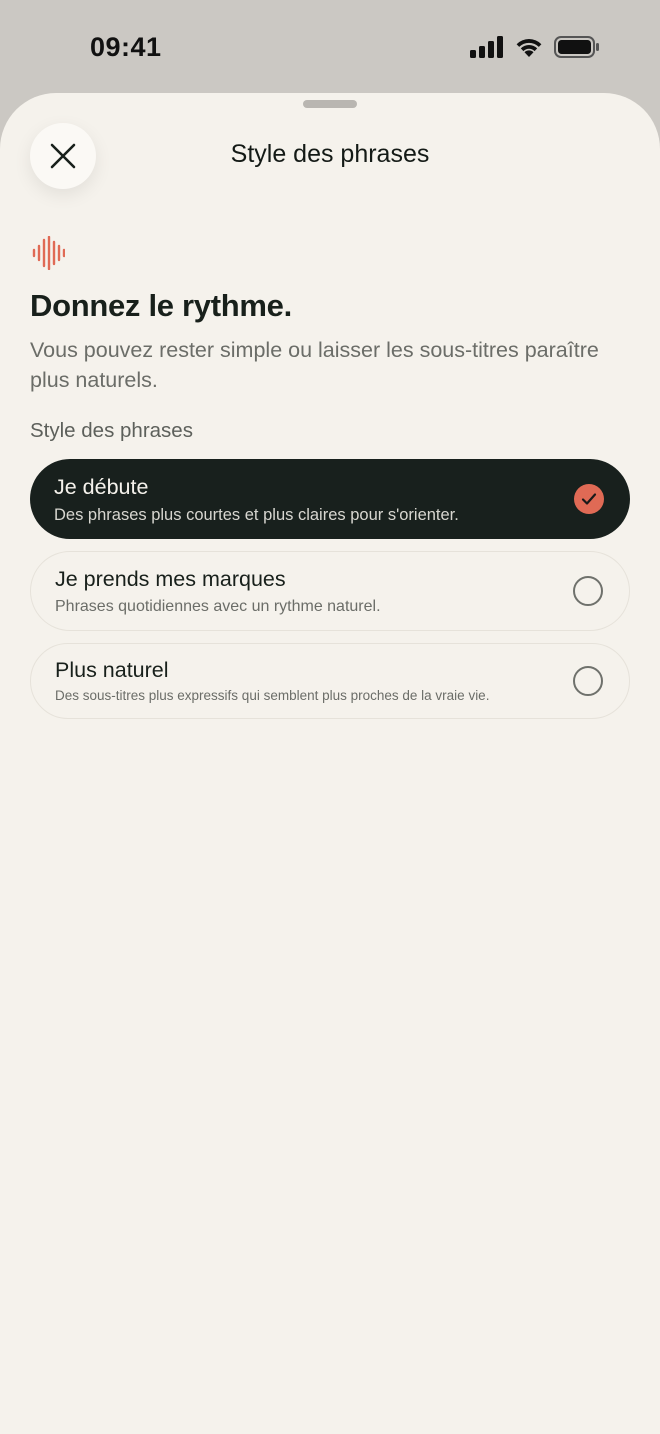 The width and height of the screenshot is (660, 1434). Describe the element at coordinates (112, 670) in the screenshot. I see `option-title: Plus naturel` at that location.